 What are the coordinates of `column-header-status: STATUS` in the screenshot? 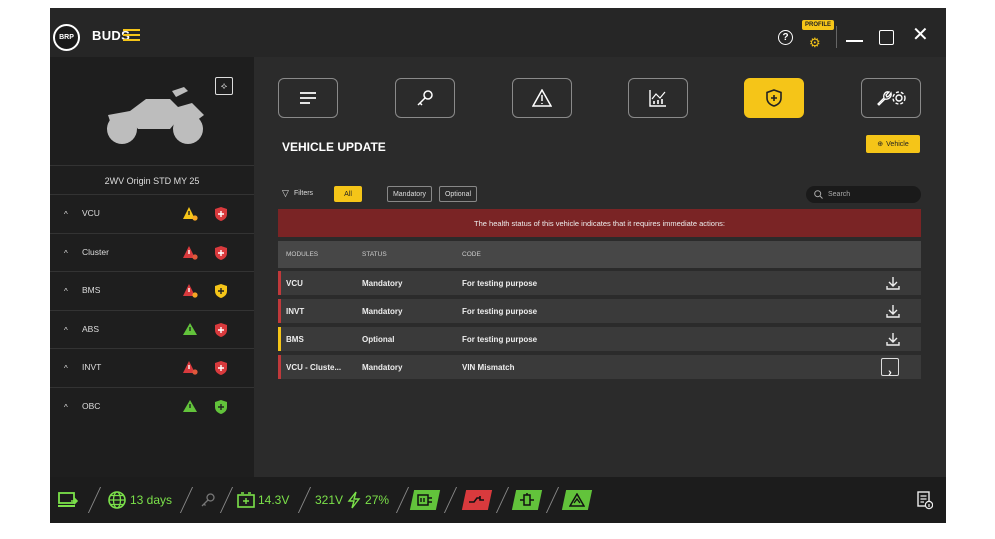 It's located at (374, 254).